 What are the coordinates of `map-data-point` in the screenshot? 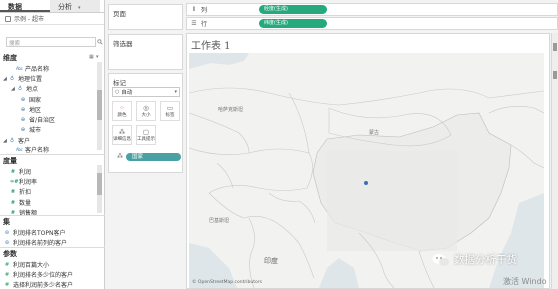 It's located at (366, 183).